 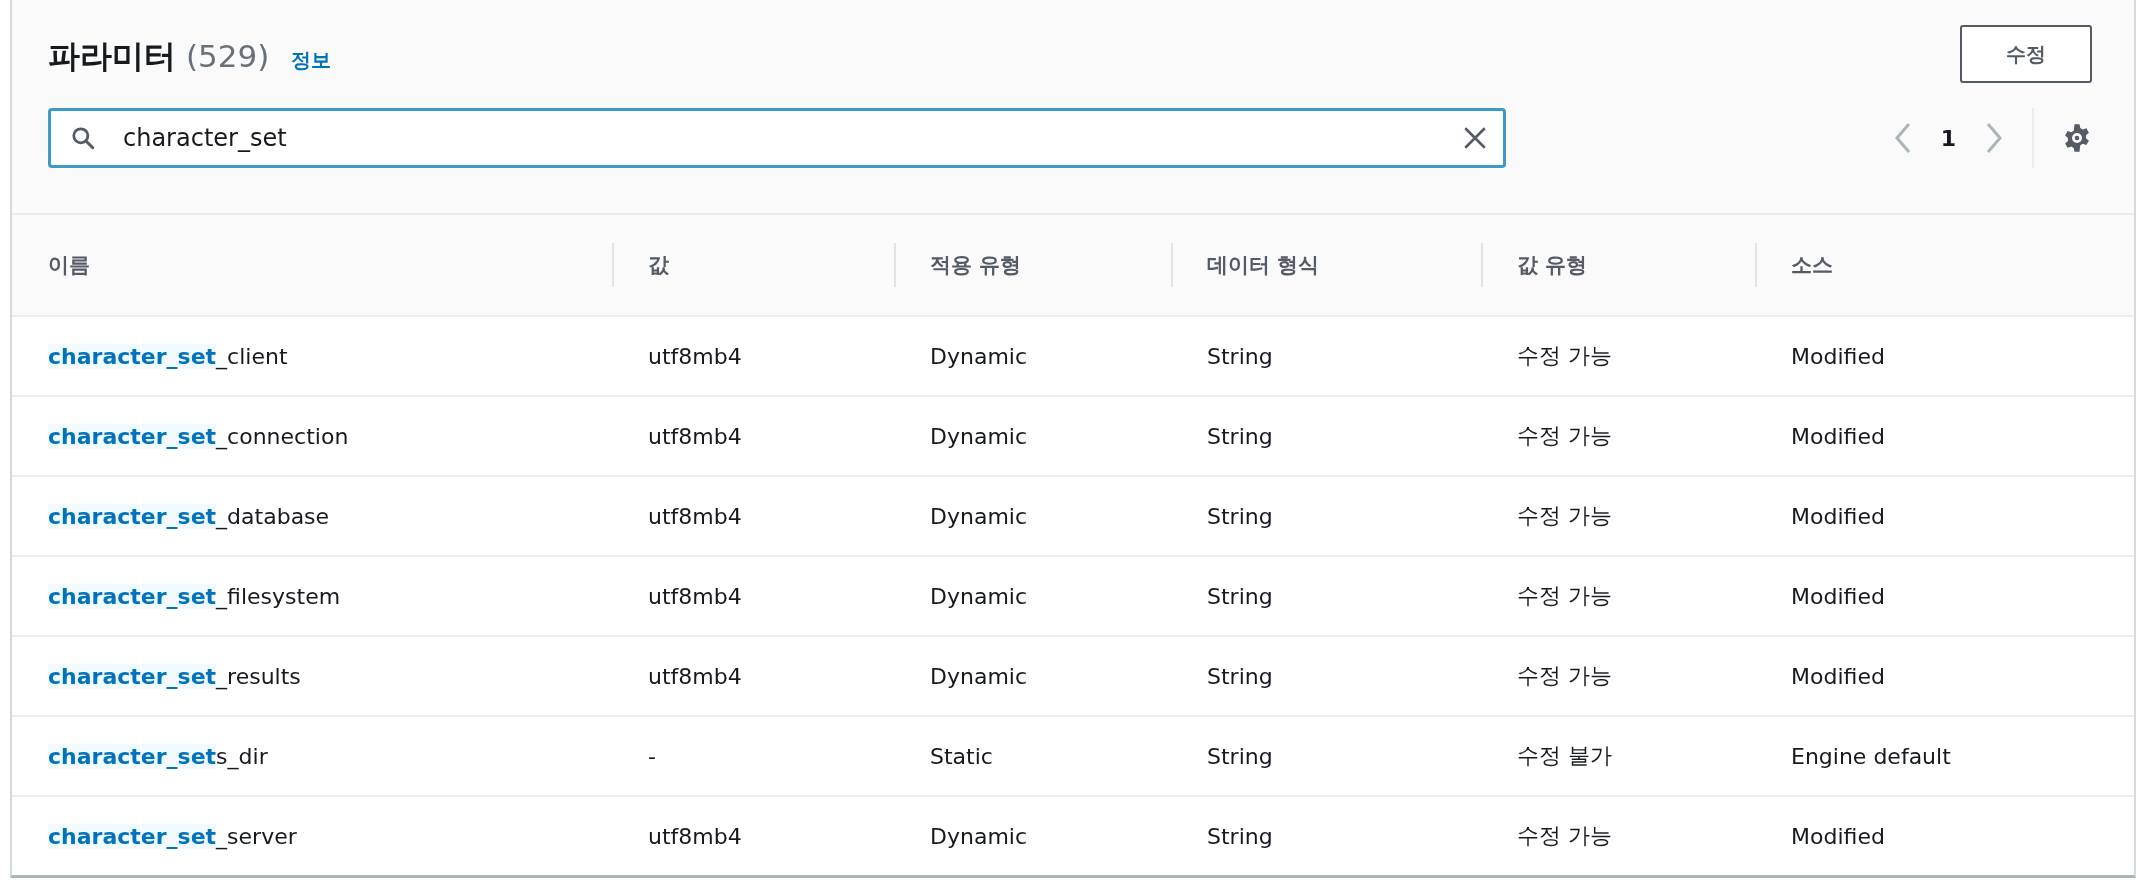 I want to click on search-field: character_set, so click(x=777, y=138).